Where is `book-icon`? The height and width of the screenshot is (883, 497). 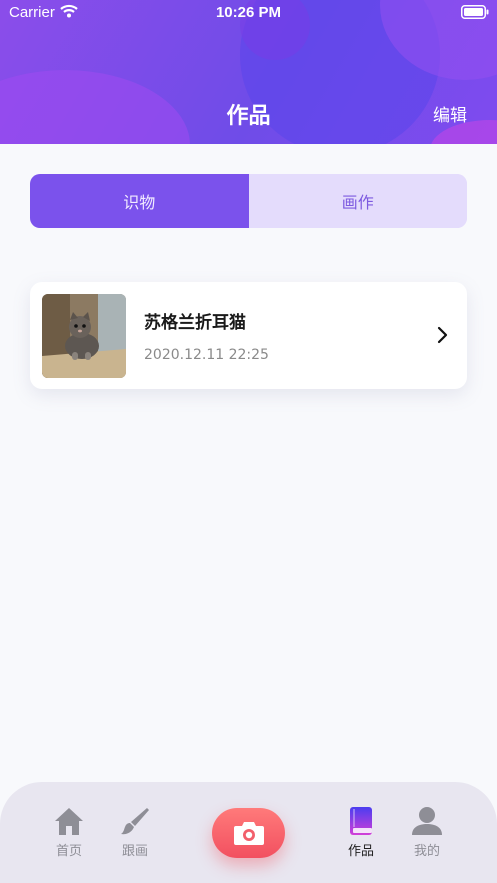
book-icon is located at coordinates (361, 821).